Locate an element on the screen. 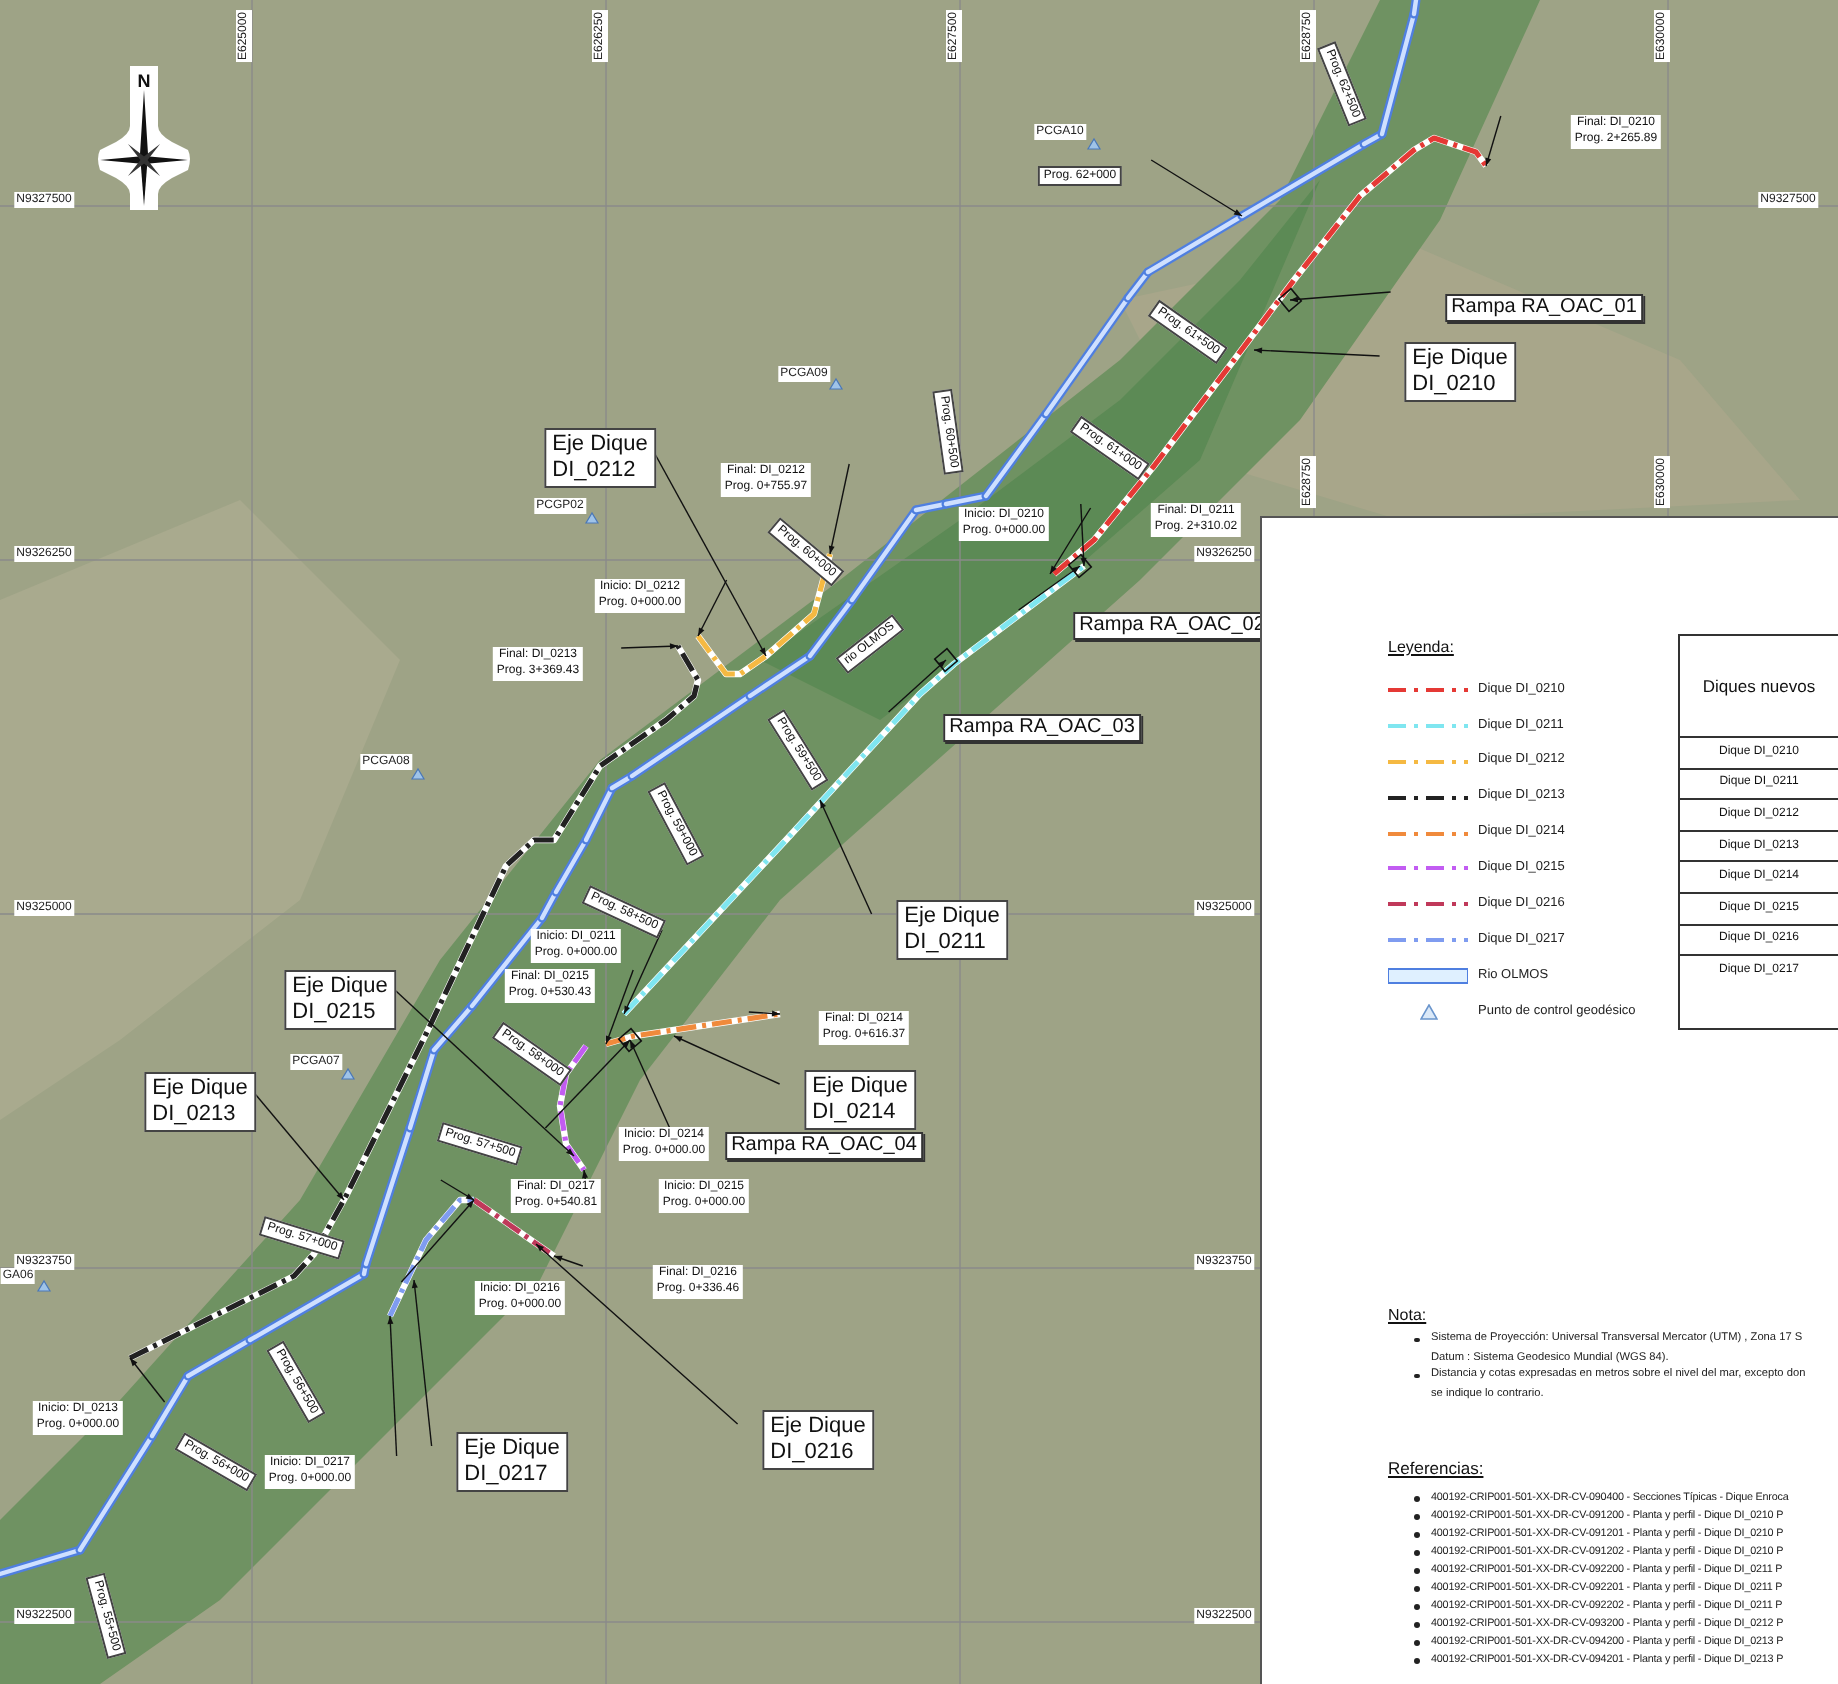 The height and width of the screenshot is (1684, 1838). dike-name-label: Eje Dique DI_0215 is located at coordinates (340, 1000).